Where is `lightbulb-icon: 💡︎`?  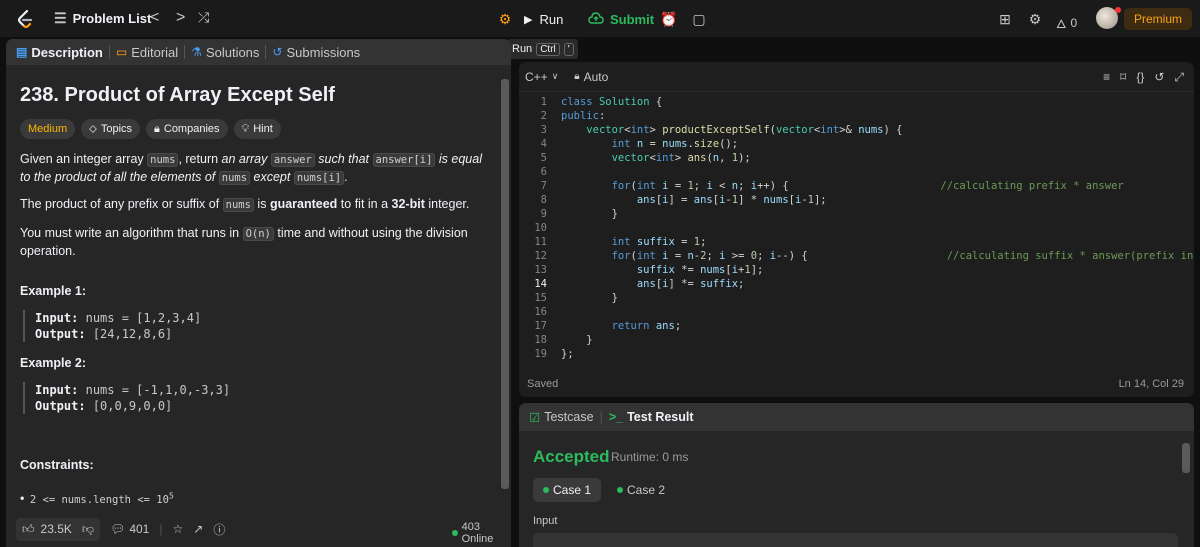 lightbulb-icon: 💡︎ is located at coordinates (245, 128).